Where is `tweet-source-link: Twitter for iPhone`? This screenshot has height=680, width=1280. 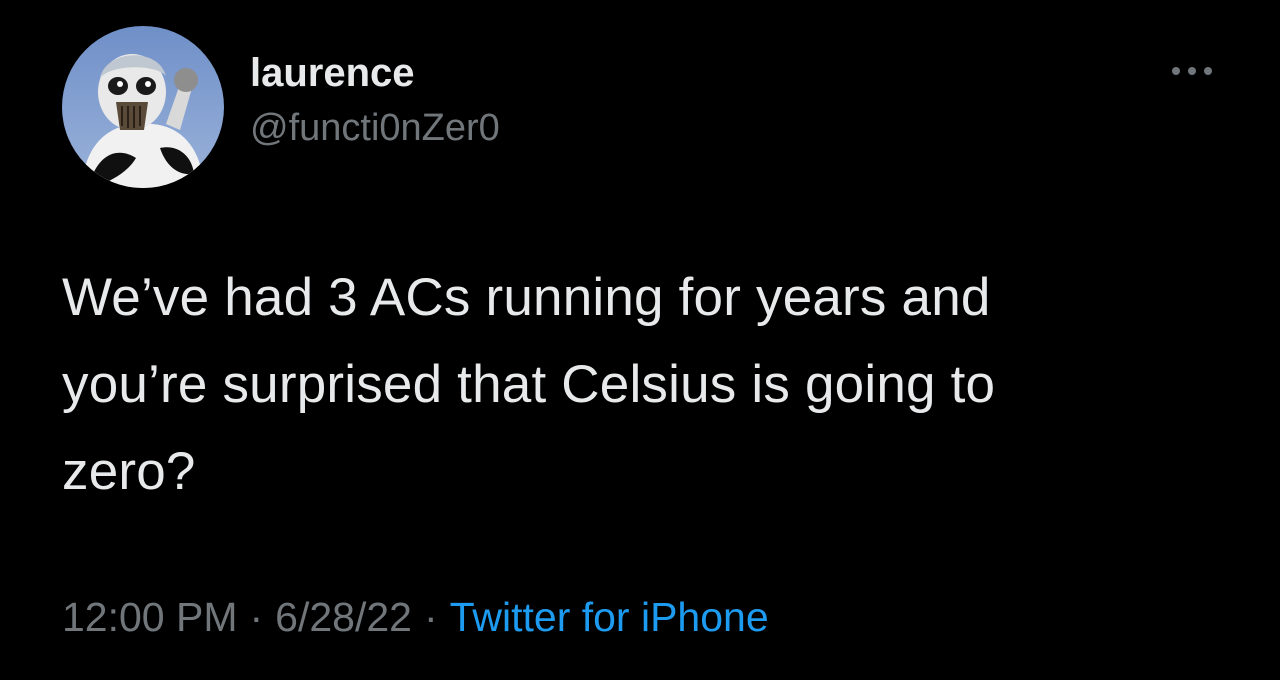
tweet-source-link: Twitter for iPhone is located at coordinates (609, 617).